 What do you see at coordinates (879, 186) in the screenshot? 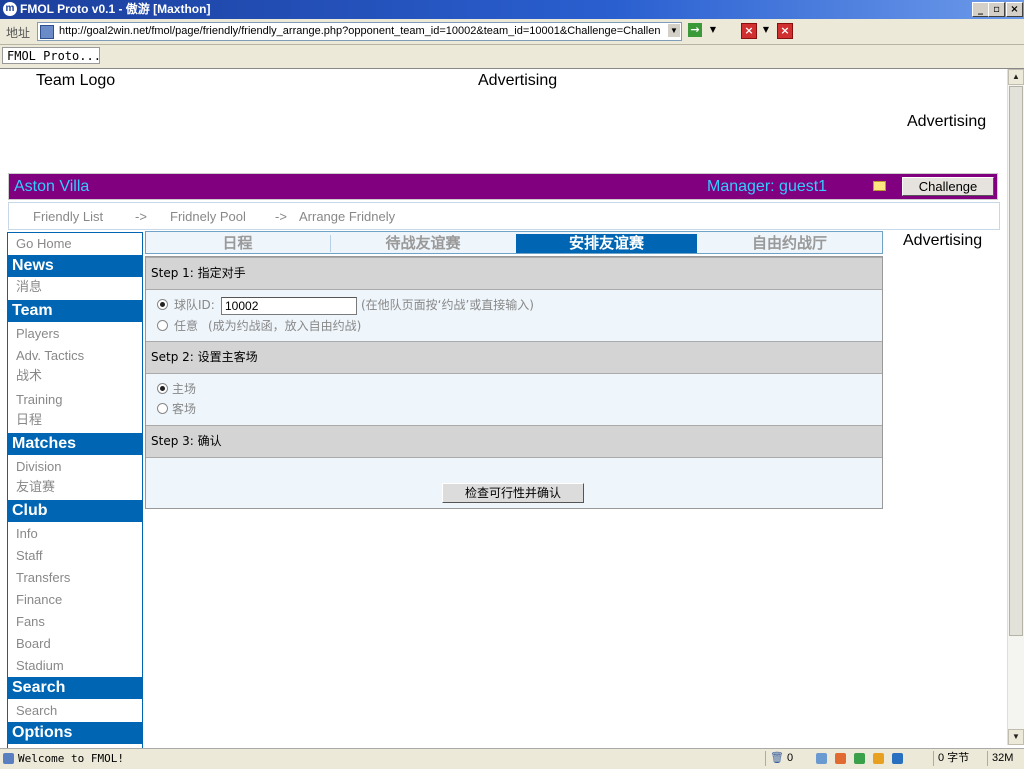
I see `mail-icon` at bounding box center [879, 186].